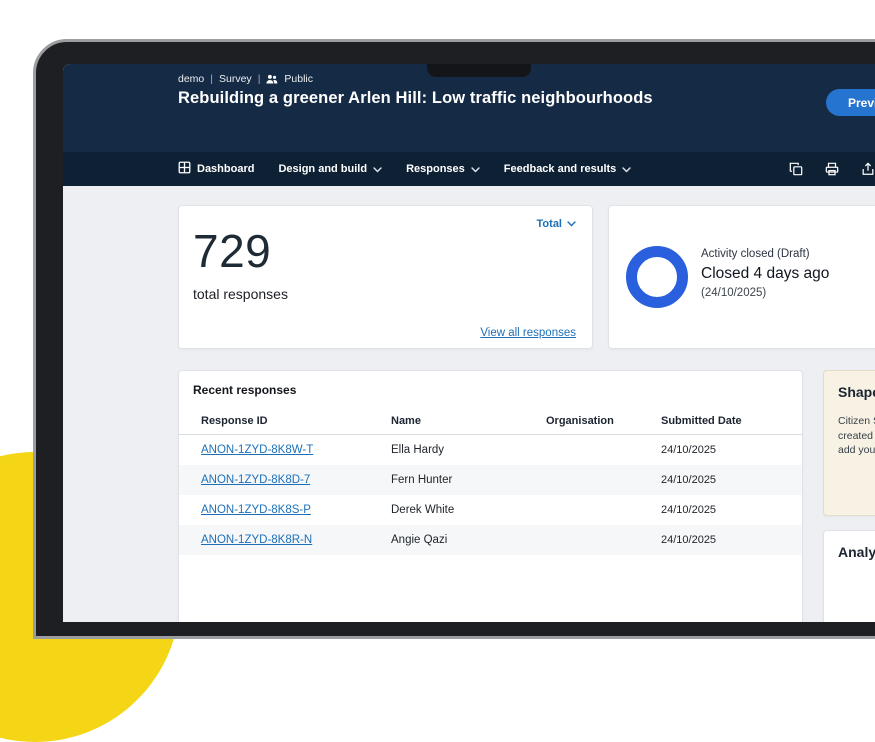  I want to click on nav-item-label: Responses, so click(435, 169).